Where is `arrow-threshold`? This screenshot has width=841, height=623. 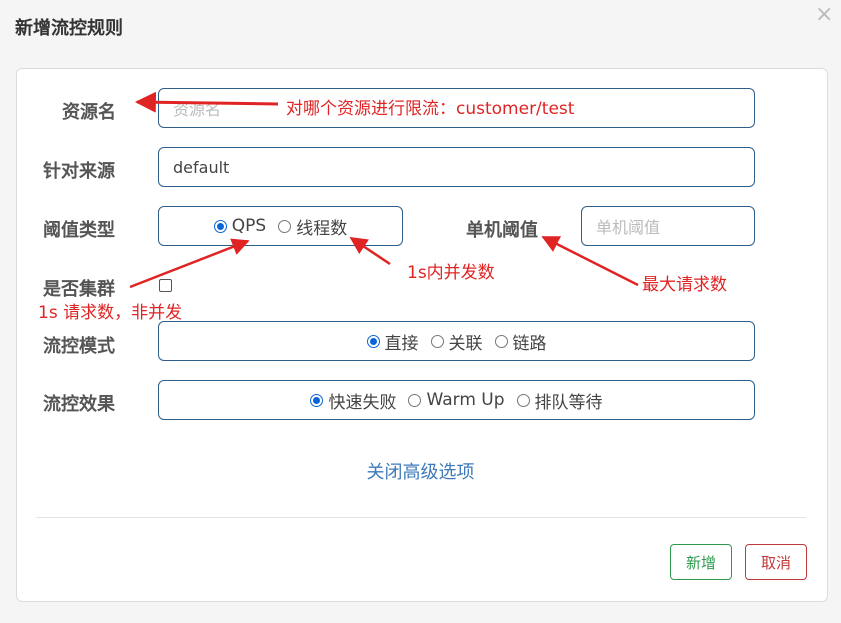 arrow-threshold is located at coordinates (590, 261).